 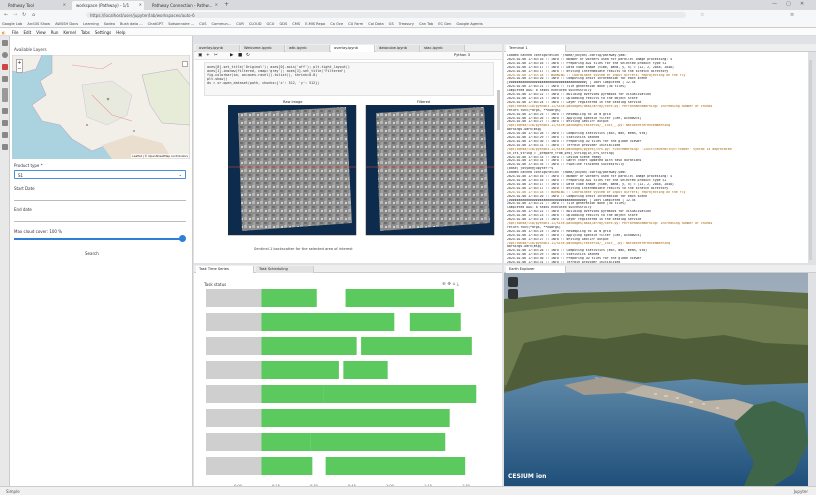 What do you see at coordinates (536, 48) in the screenshot?
I see `tab-terminal: Terminal 1` at bounding box center [536, 48].